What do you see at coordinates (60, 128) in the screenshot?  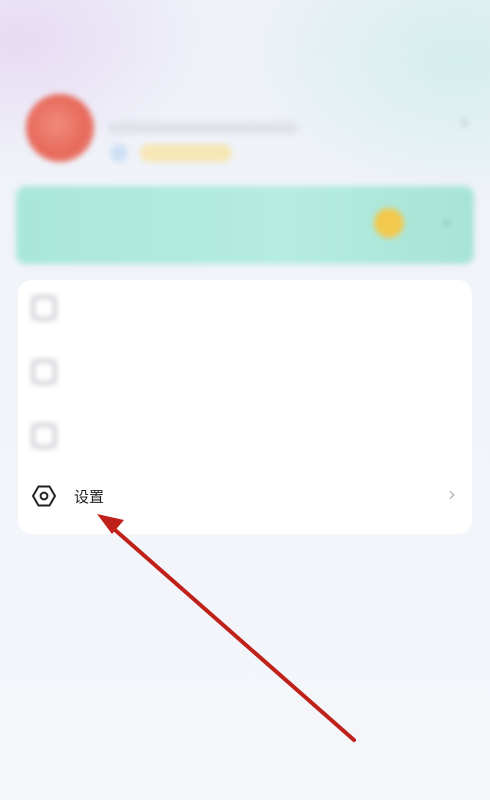 I see `avatar` at bounding box center [60, 128].